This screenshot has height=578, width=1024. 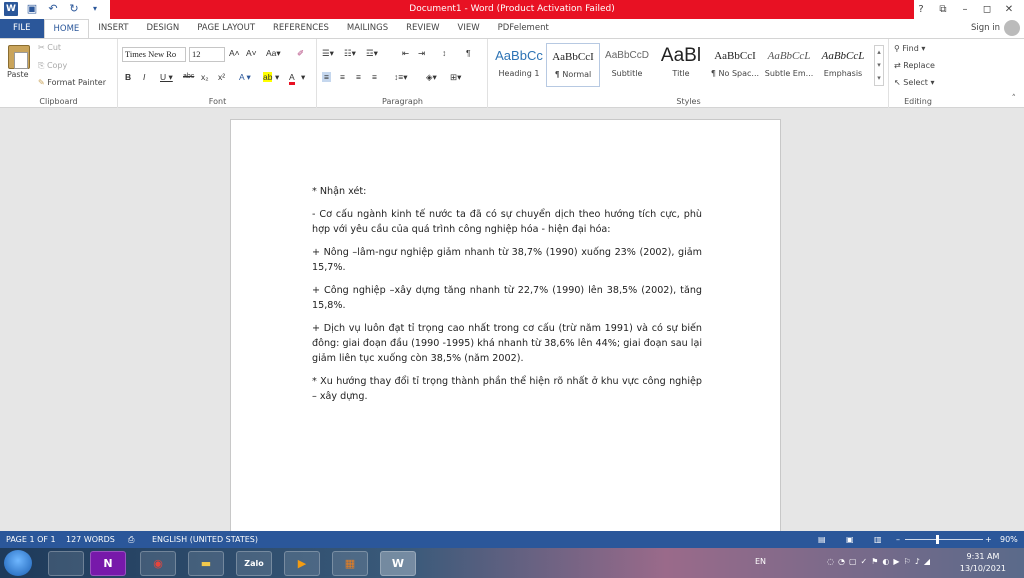 I want to click on ribbon-display-button: ⧉, so click(x=943, y=9).